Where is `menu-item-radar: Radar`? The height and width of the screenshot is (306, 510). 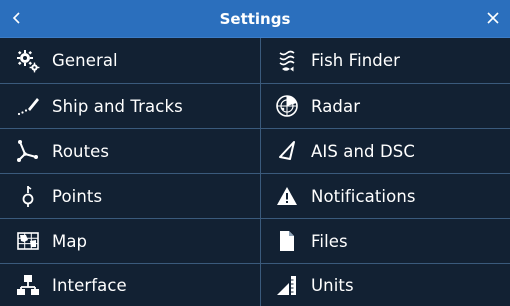 menu-item-radar: Radar is located at coordinates (385, 106).